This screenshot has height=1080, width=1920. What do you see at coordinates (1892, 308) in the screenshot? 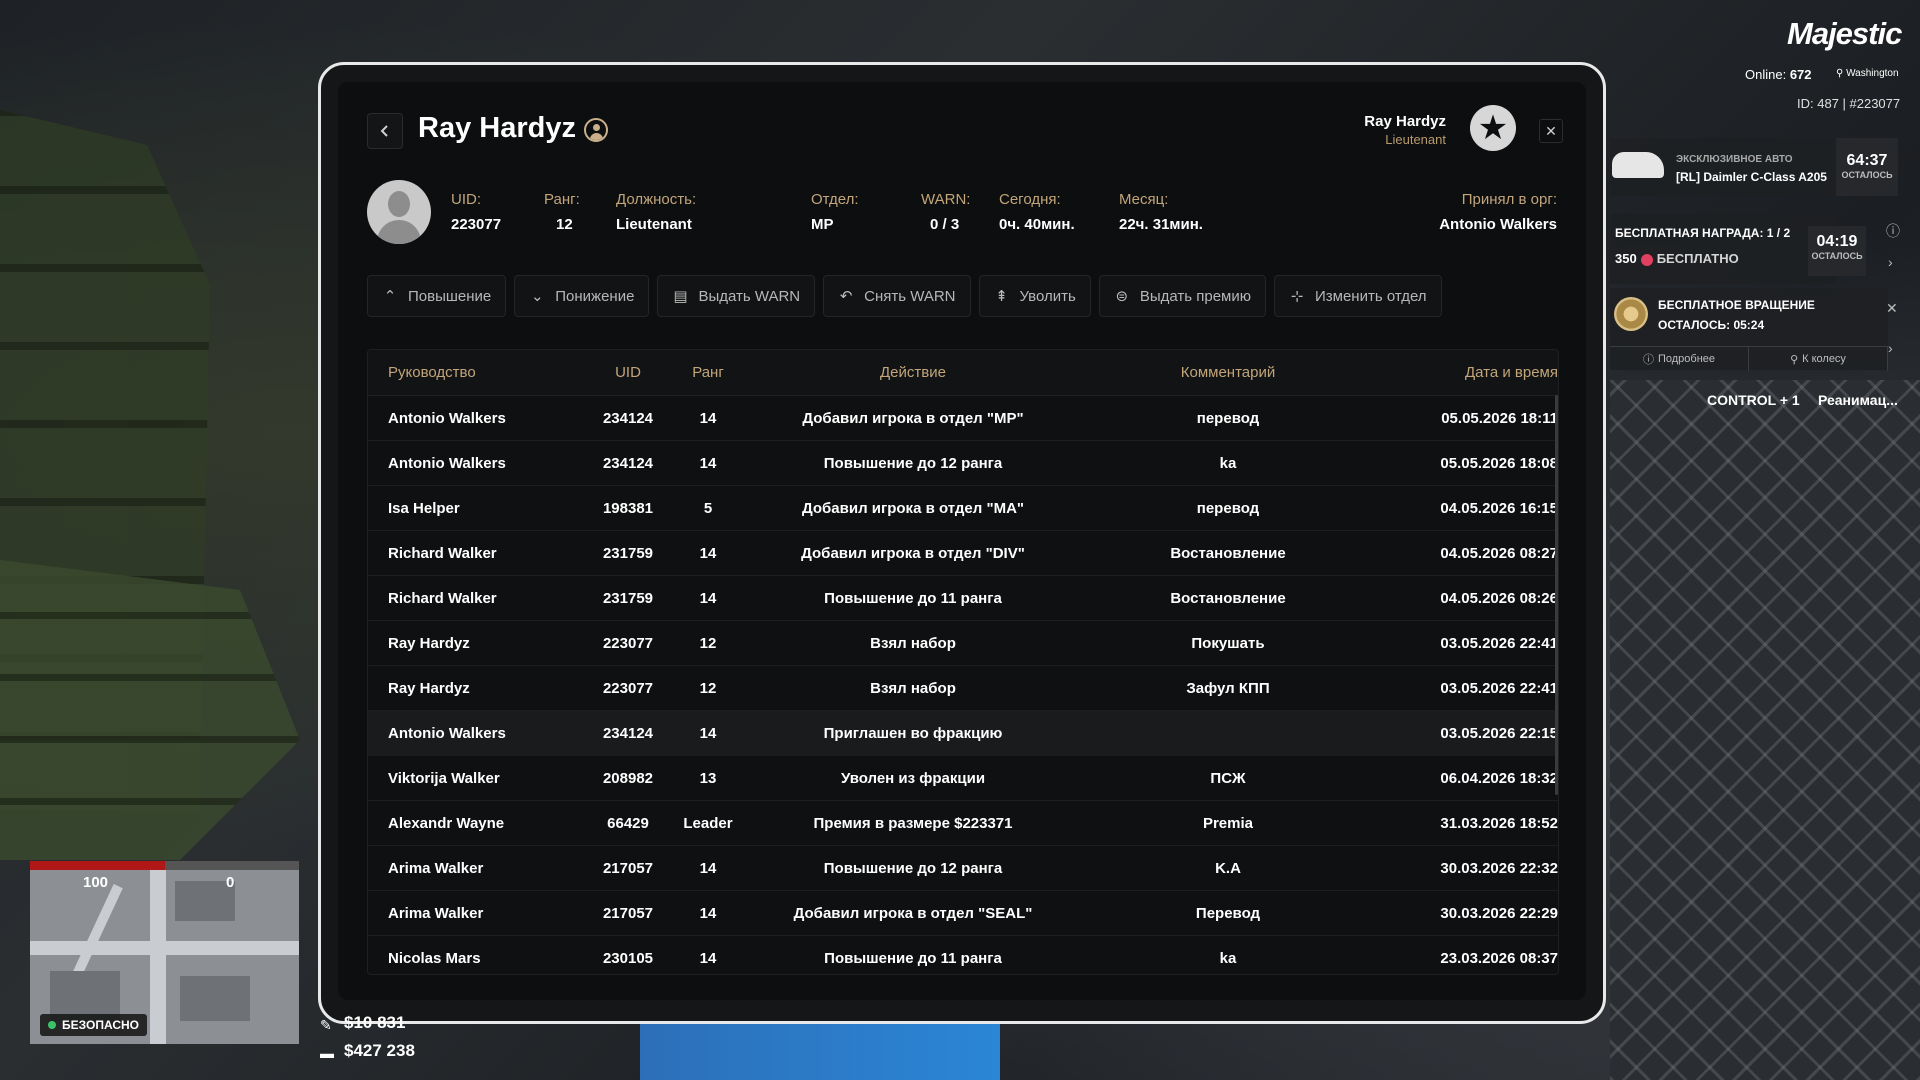
I see `close-icon: ✕` at bounding box center [1892, 308].